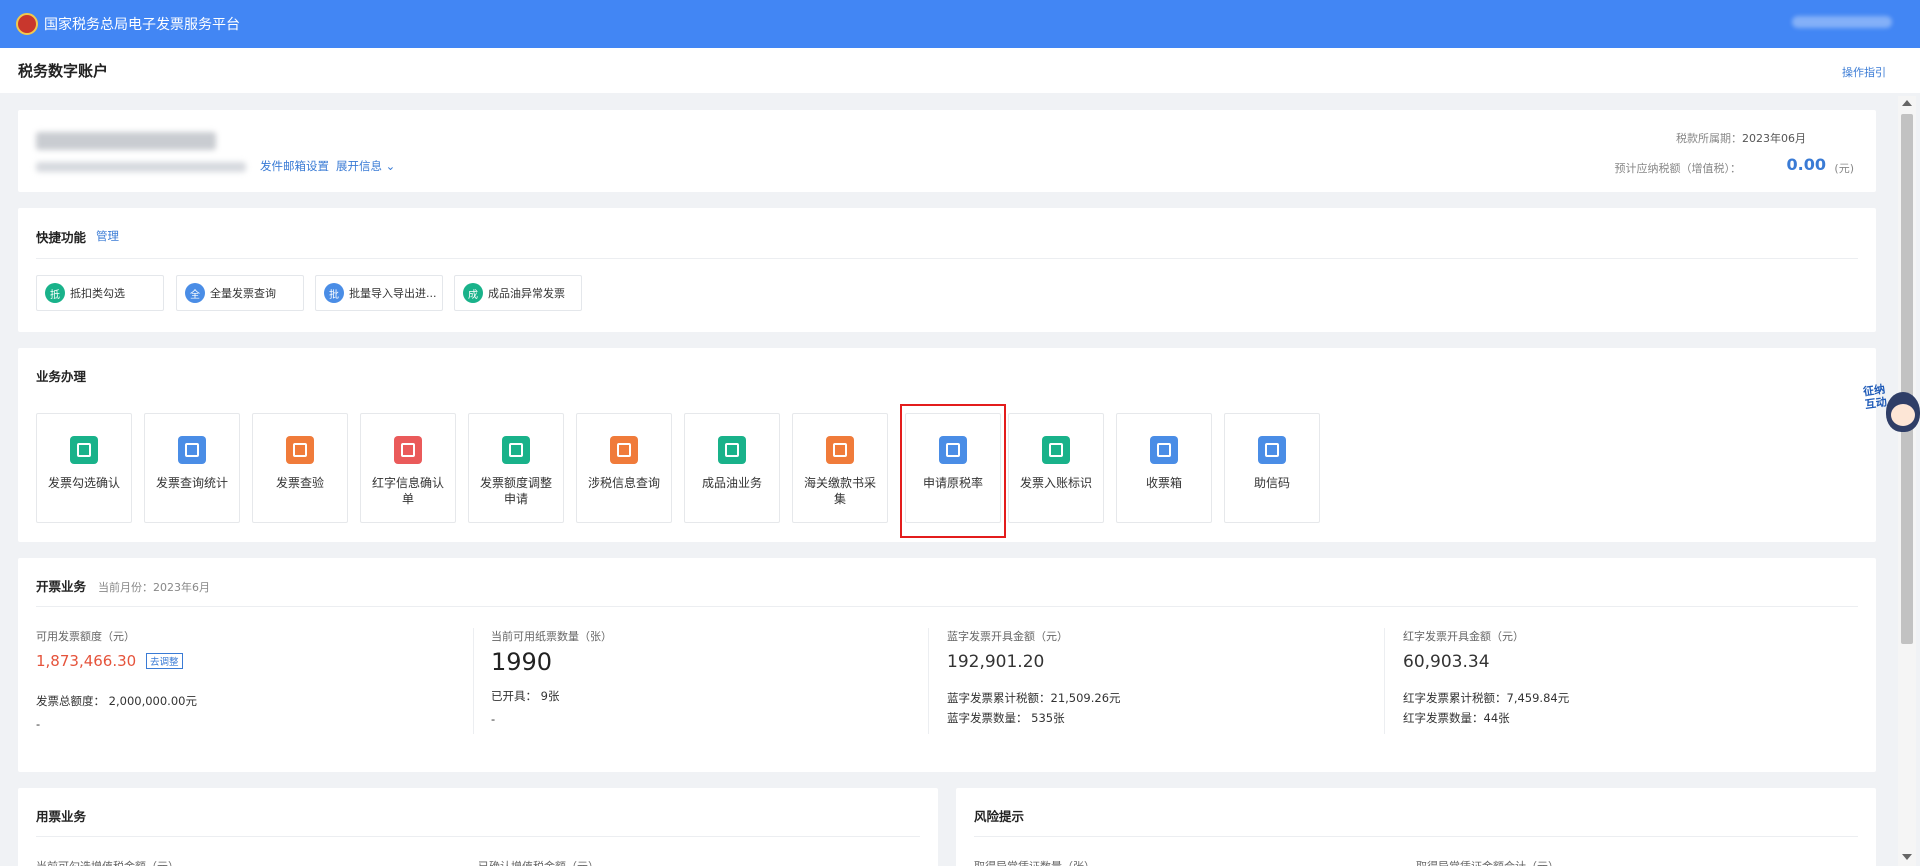 The image size is (1920, 866). I want to click on tile-invoice-query-stats: 发票查询统计, so click(192, 468).